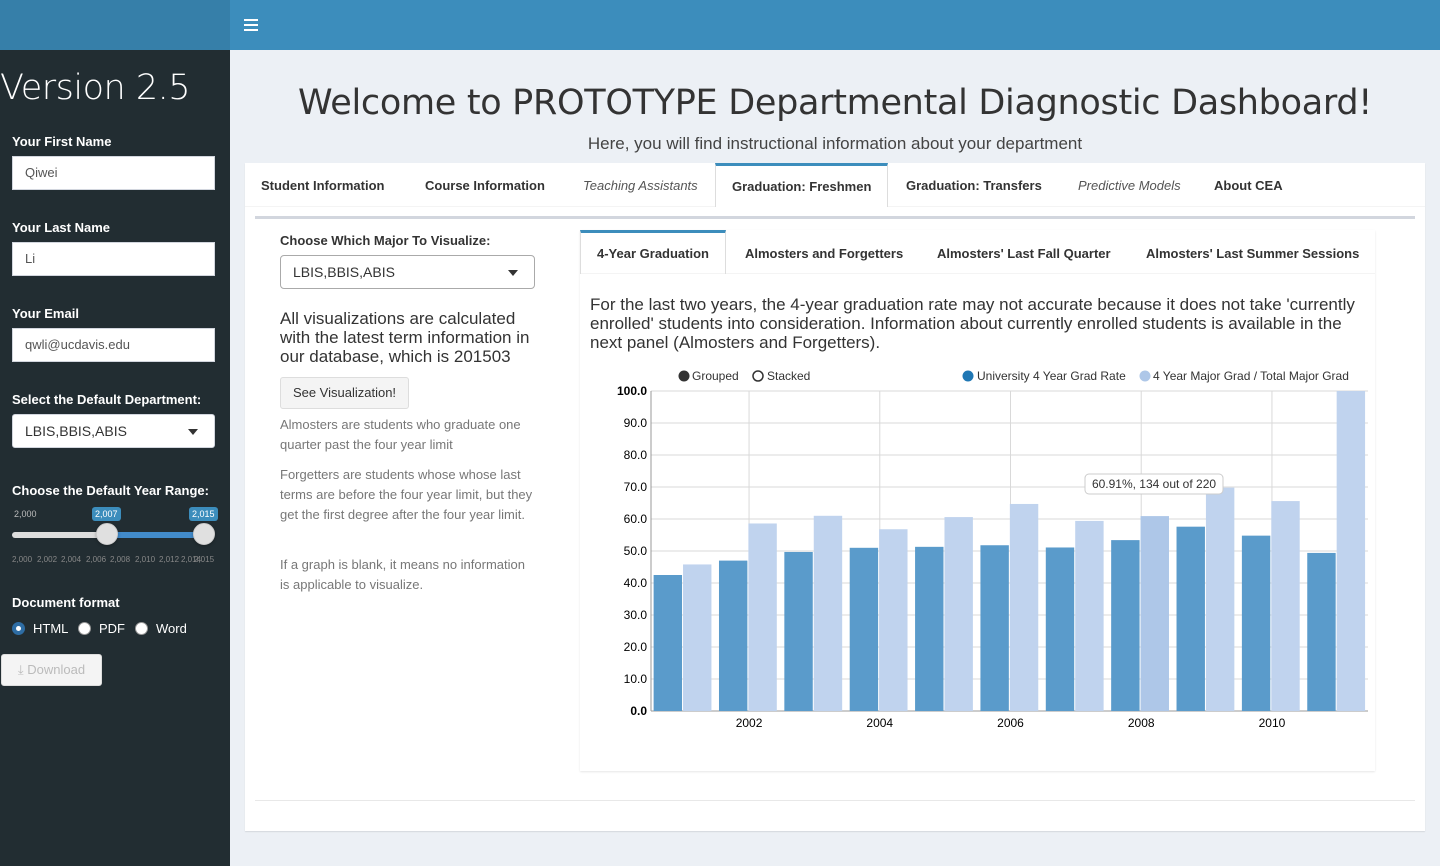 The height and width of the screenshot is (866, 1440). I want to click on y-tick-label: 70.0, so click(636, 487).